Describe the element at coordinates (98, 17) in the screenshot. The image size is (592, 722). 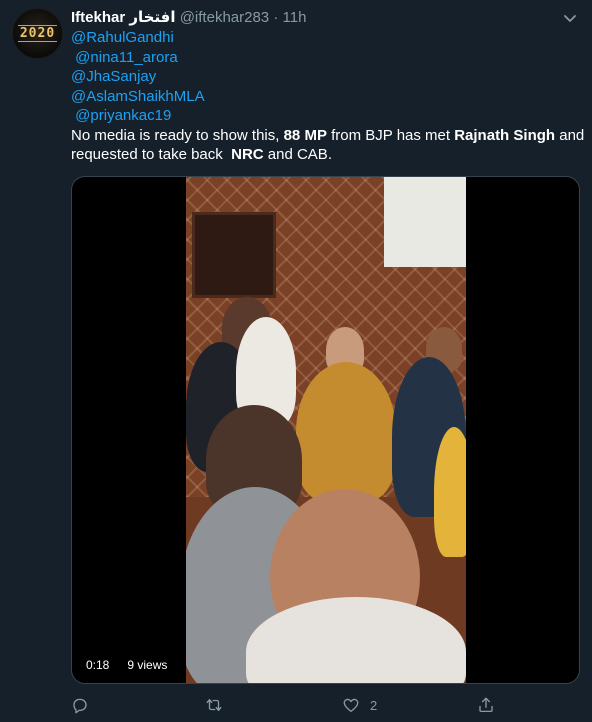
I see `author-name: Iftekhar` at that location.